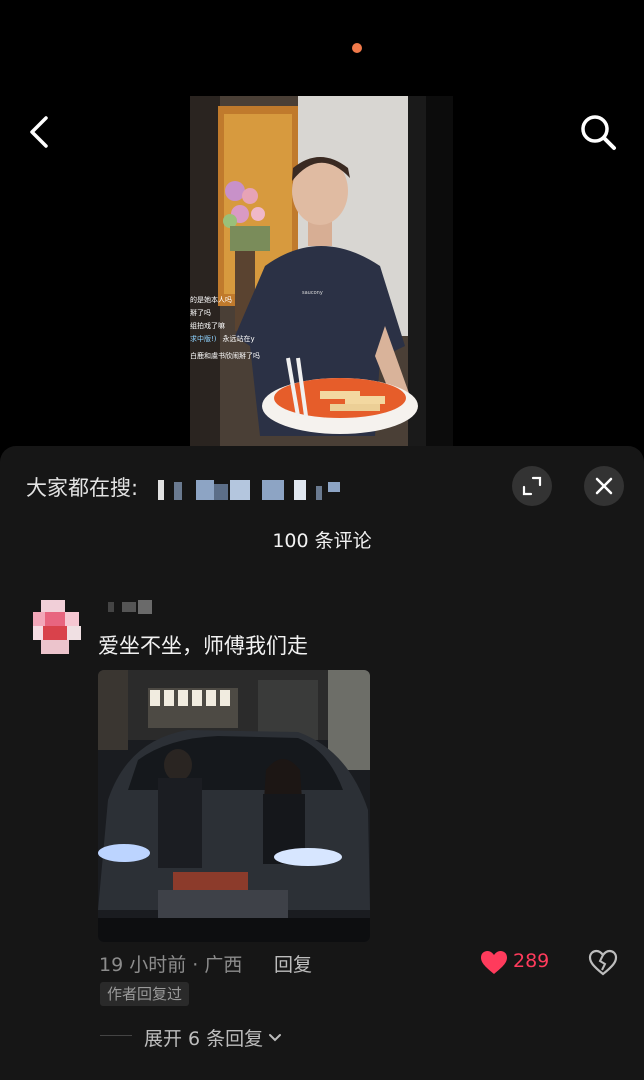 The width and height of the screenshot is (644, 1080). I want to click on expand-replies-button: 展开 6 条回复, so click(213, 1037).